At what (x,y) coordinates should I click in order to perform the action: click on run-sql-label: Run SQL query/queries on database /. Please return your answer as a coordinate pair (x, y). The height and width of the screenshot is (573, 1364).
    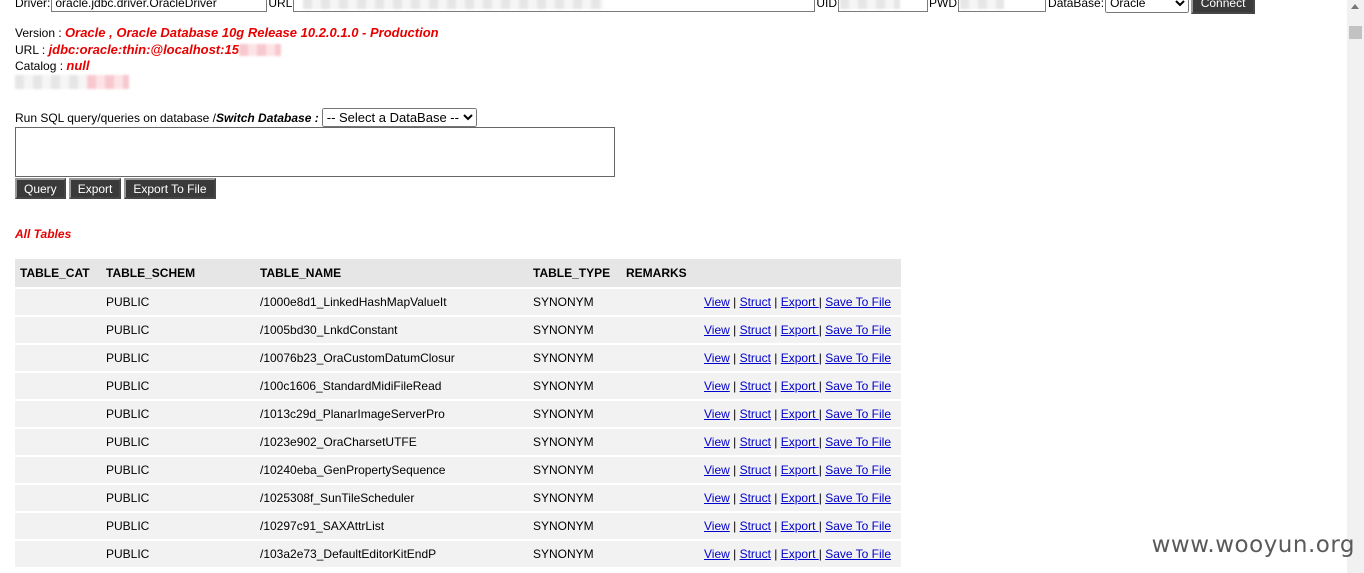
    Looking at the image, I should click on (116, 117).